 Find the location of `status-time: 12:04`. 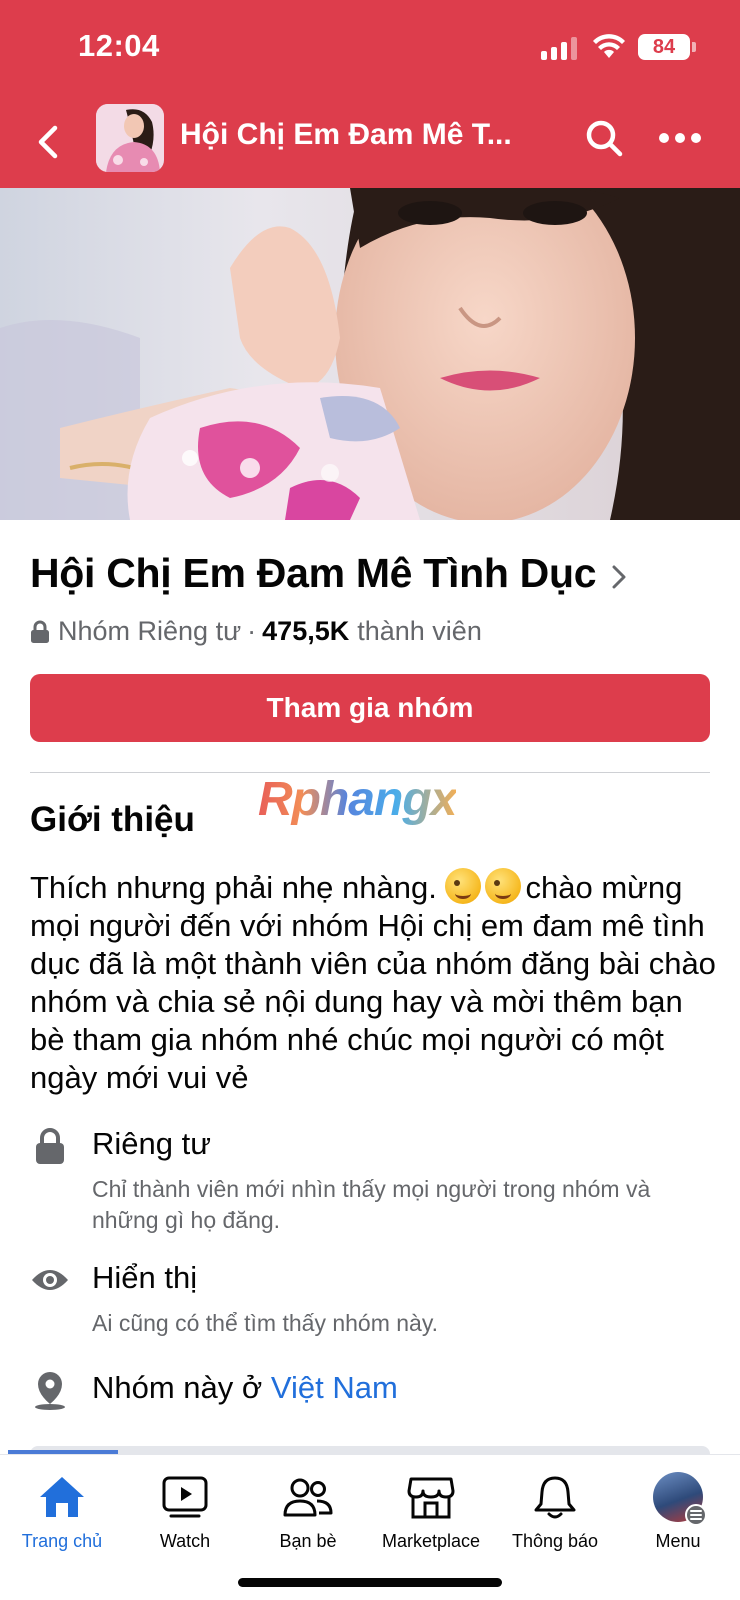

status-time: 12:04 is located at coordinates (119, 45).